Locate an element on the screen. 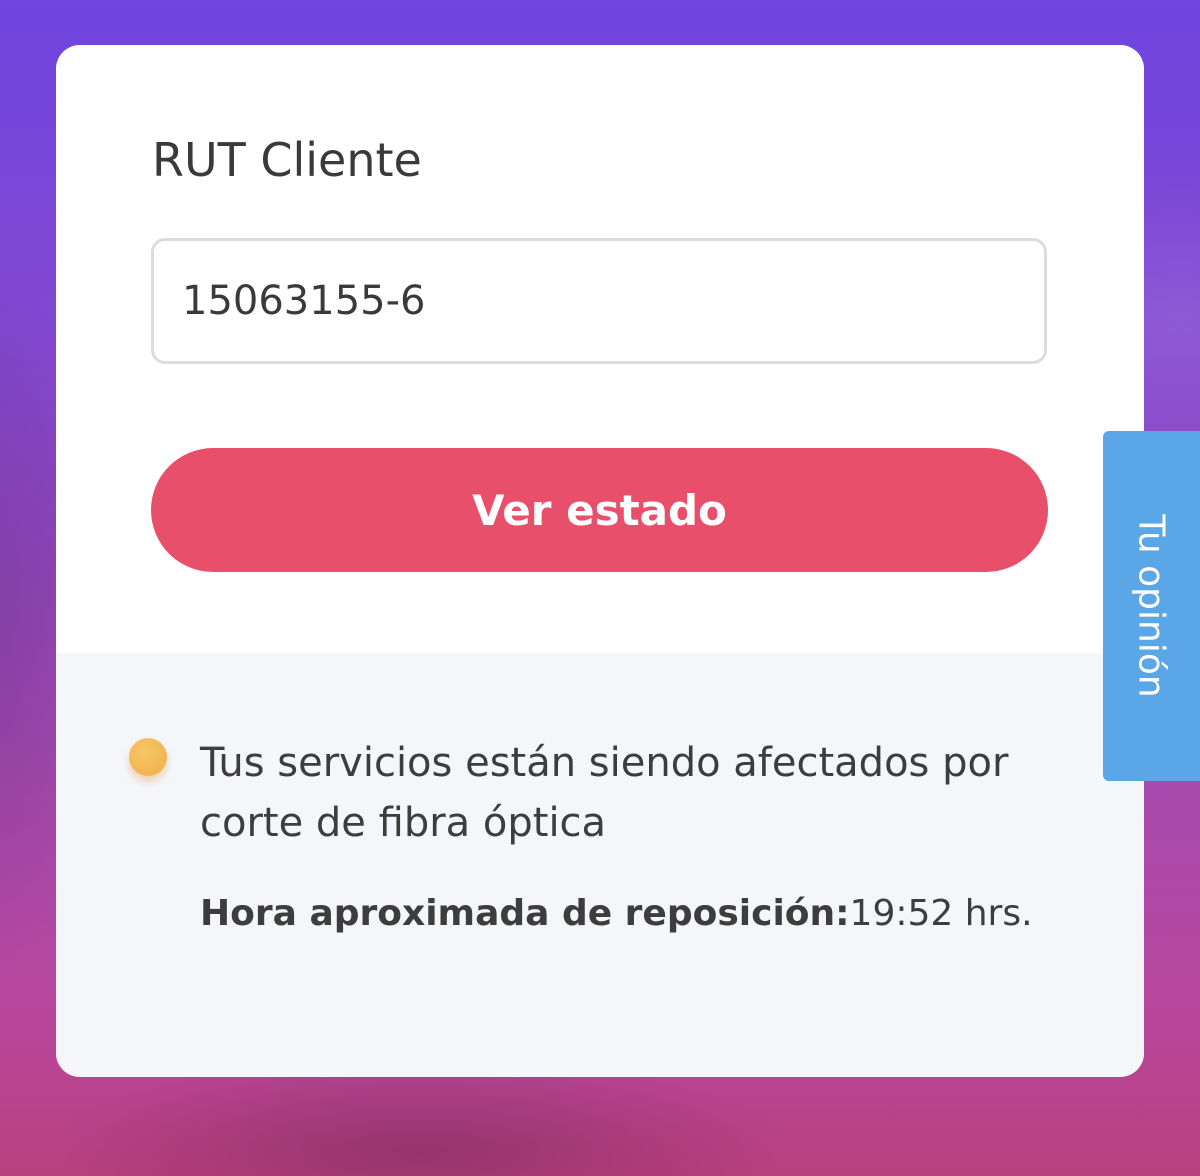 This screenshot has width=1200, height=1176. feedback-tab: Tu opinión is located at coordinates (1151, 606).